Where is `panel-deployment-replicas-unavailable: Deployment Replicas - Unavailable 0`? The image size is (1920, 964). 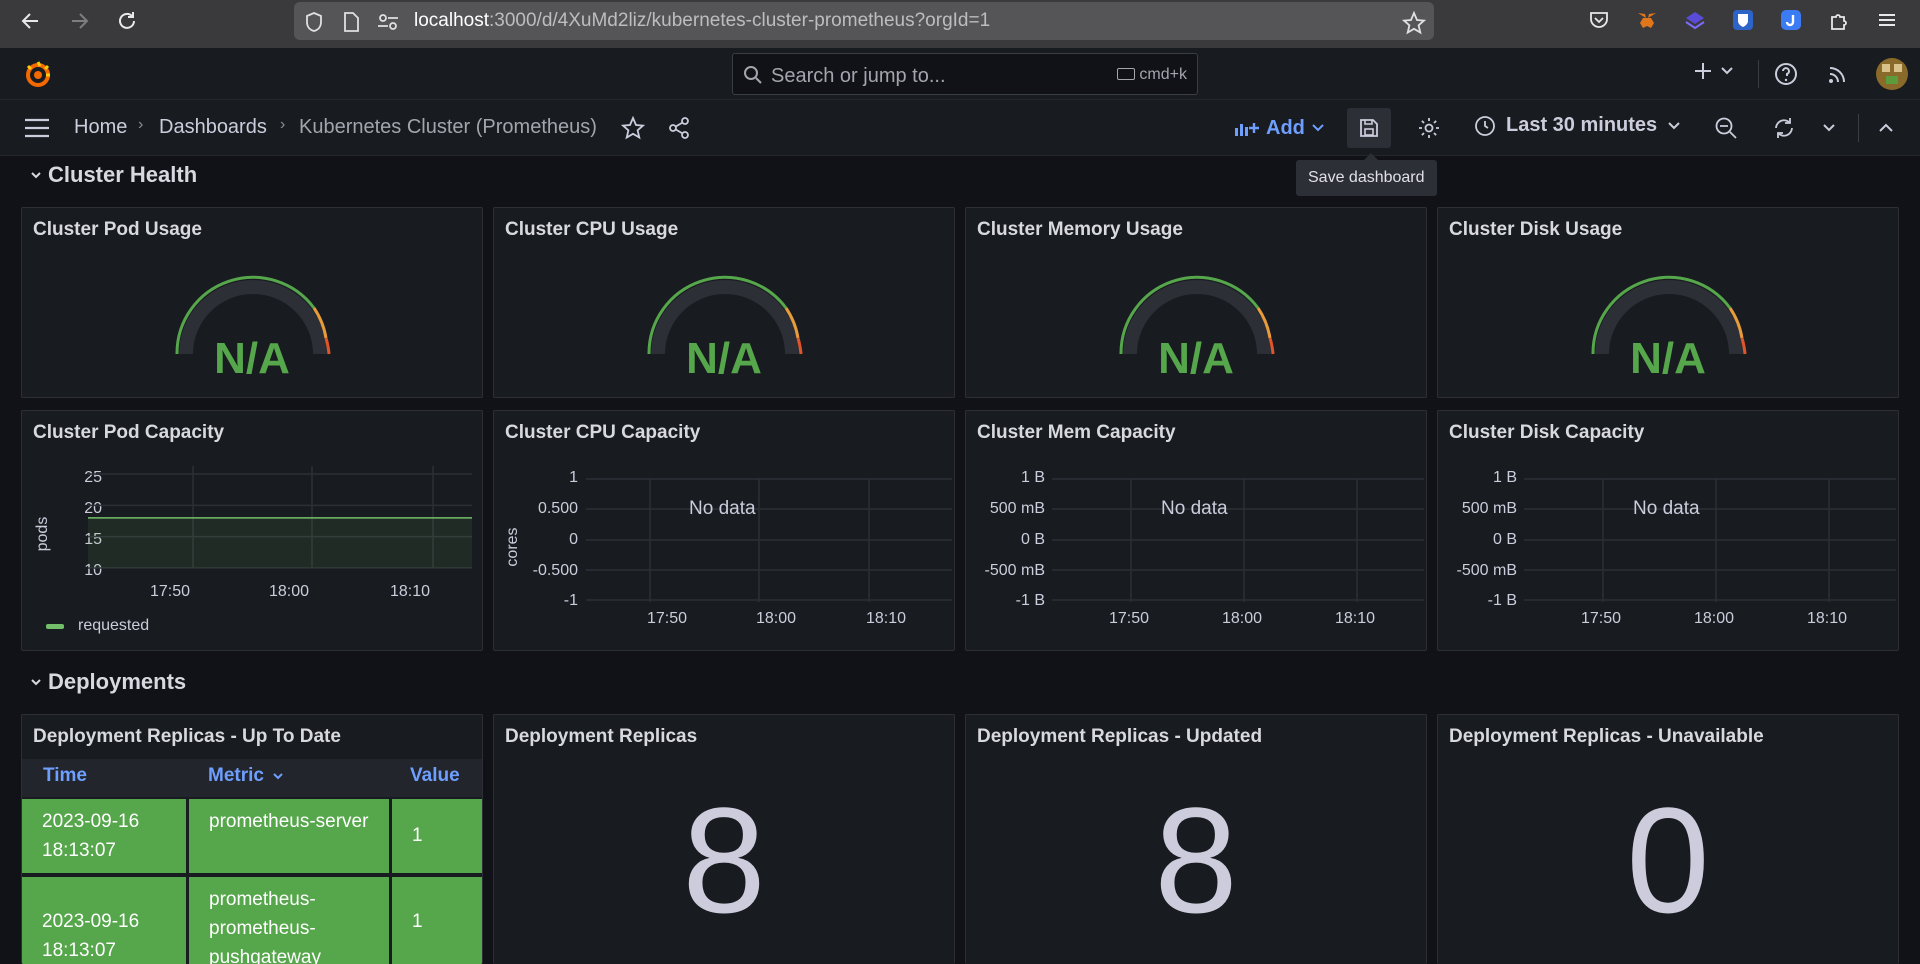
panel-deployment-replicas-unavailable: Deployment Replicas - Unavailable 0 is located at coordinates (1668, 839).